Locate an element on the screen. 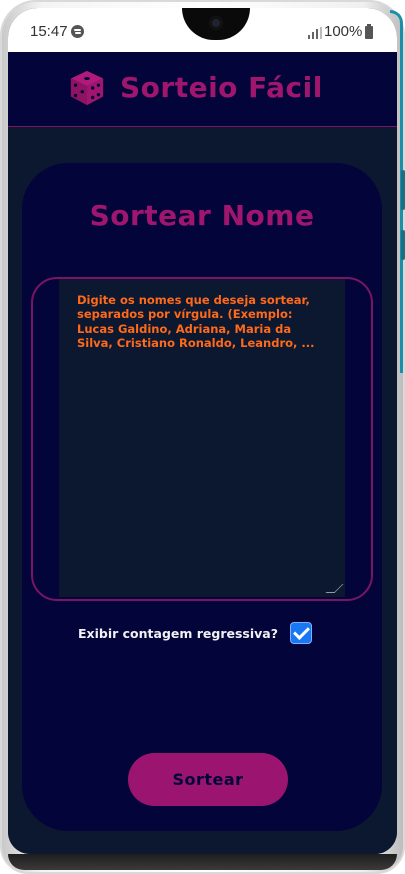 This screenshot has height=874, width=405. app-title: Sorteio Fácil is located at coordinates (221, 87).